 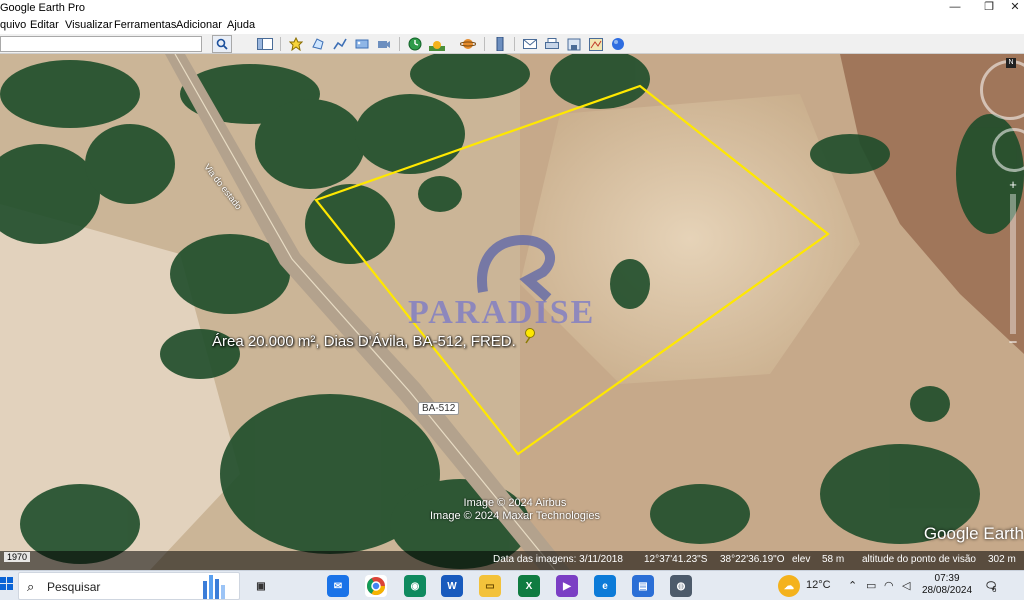 What do you see at coordinates (801, 559) in the screenshot?
I see `elevation-label: elev` at bounding box center [801, 559].